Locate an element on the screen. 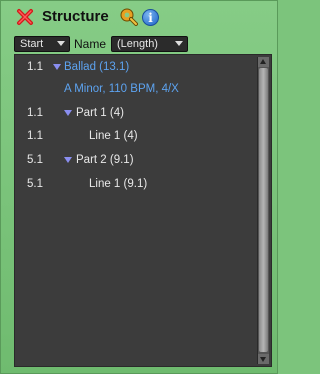 This screenshot has width=320, height=374. wrench-icon is located at coordinates (129, 17).